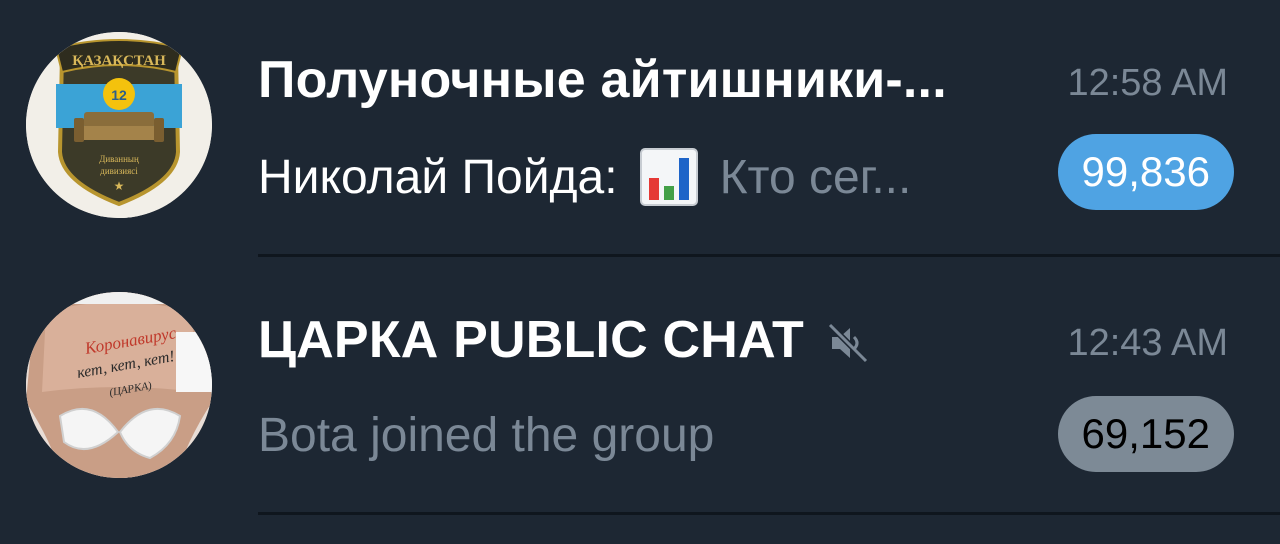 This screenshot has height=544, width=1280. I want to click on chat-time: 12:58 AM, so click(1147, 83).